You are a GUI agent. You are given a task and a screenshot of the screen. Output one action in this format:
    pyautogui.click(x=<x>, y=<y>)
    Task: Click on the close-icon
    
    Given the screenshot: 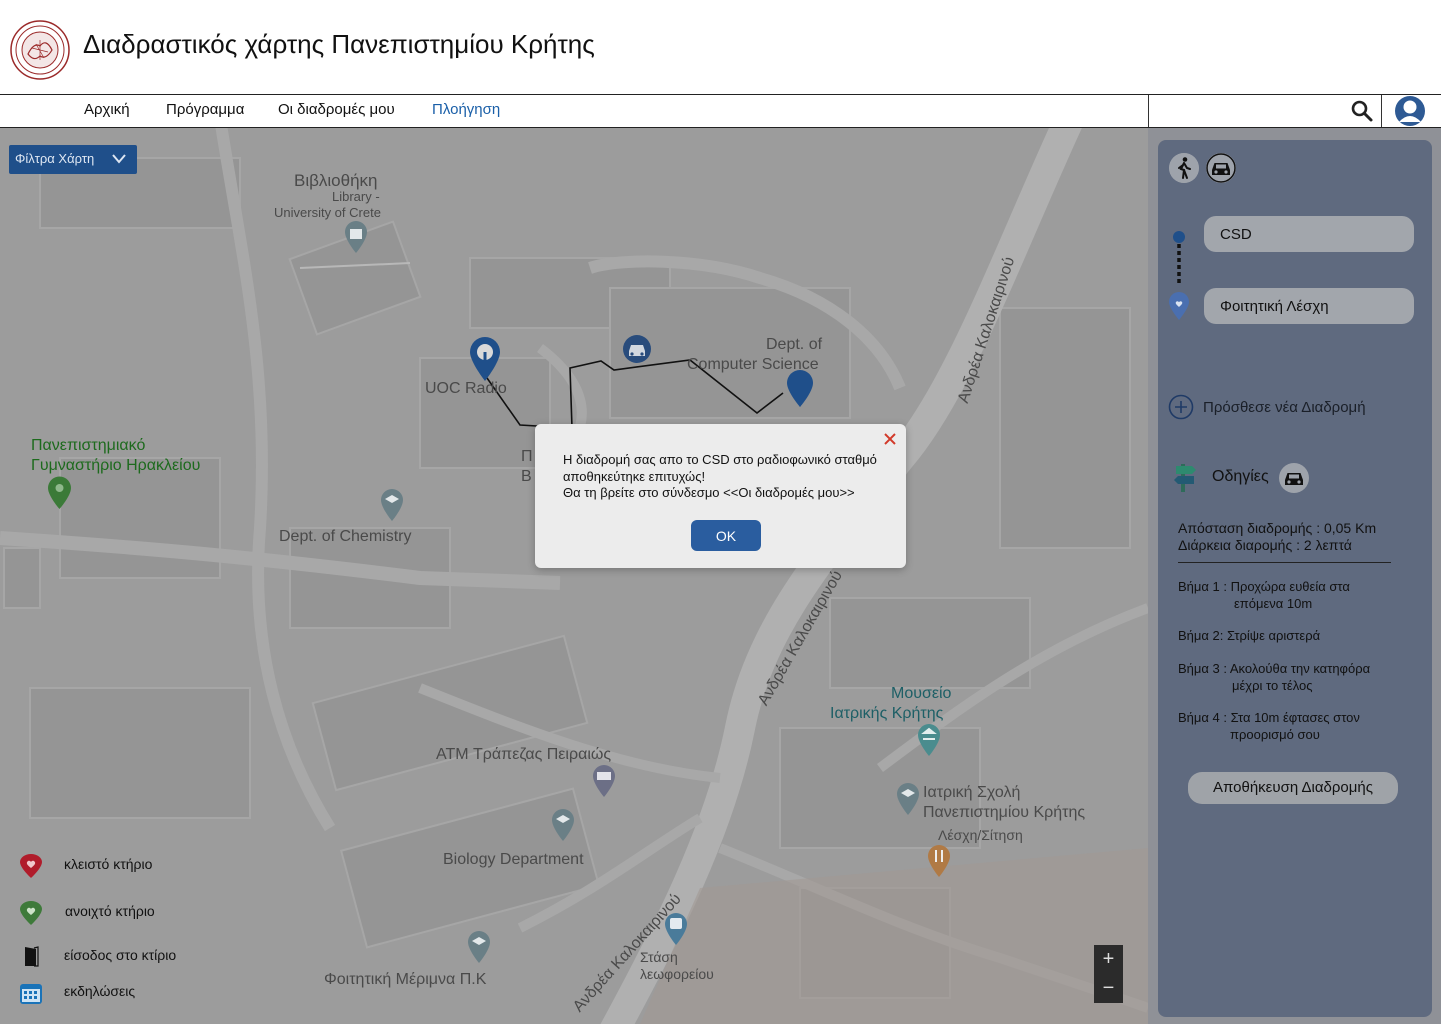 What is the action you would take?
    pyautogui.click(x=890, y=439)
    